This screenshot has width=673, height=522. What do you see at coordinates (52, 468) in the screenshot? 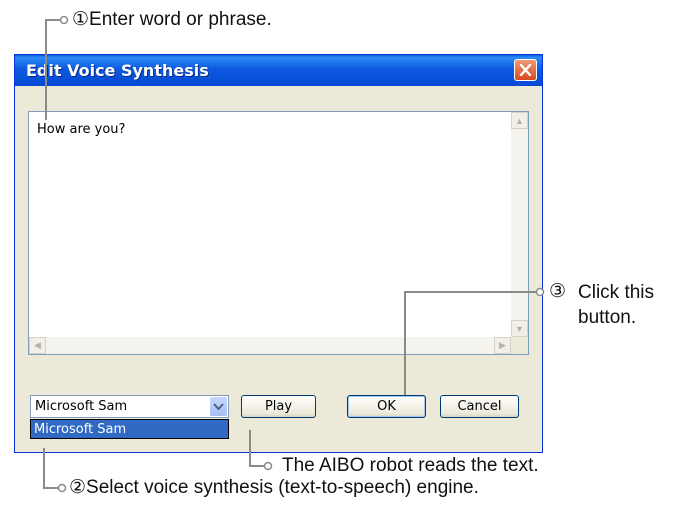
I see `leader-step2` at bounding box center [52, 468].